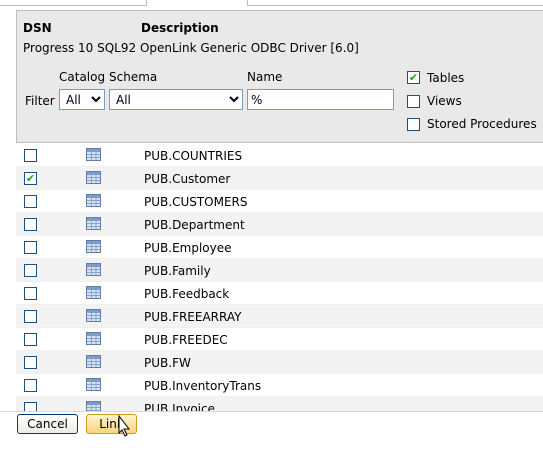  Describe the element at coordinates (279, 362) in the screenshot. I see `table-row: PUB.FW` at that location.